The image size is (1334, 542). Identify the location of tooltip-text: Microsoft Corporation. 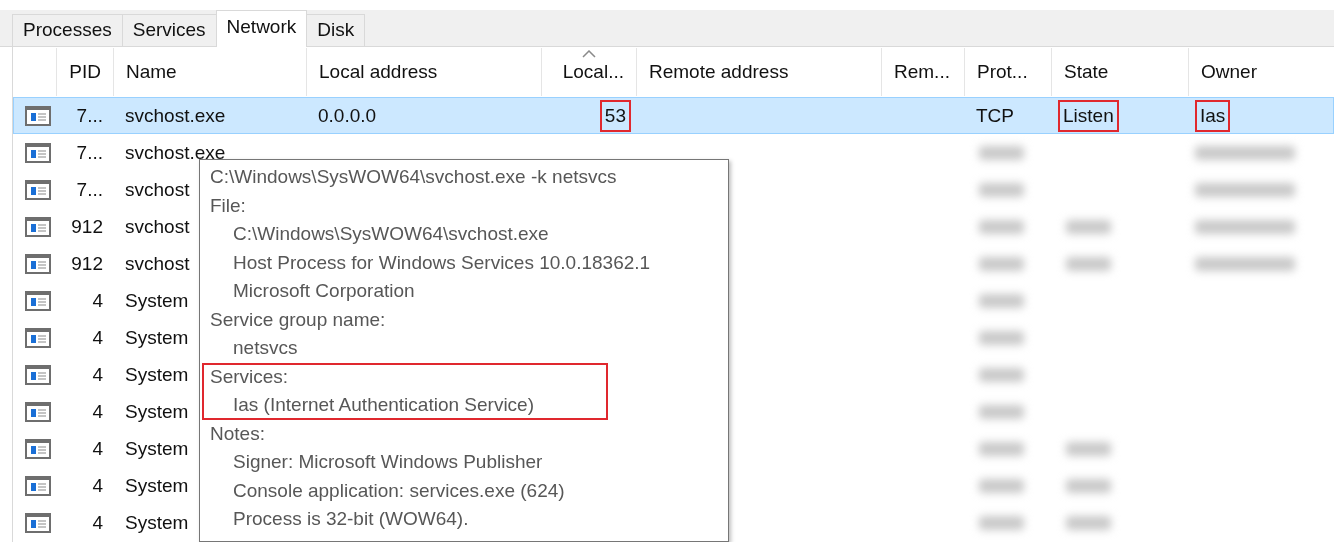
(324, 291).